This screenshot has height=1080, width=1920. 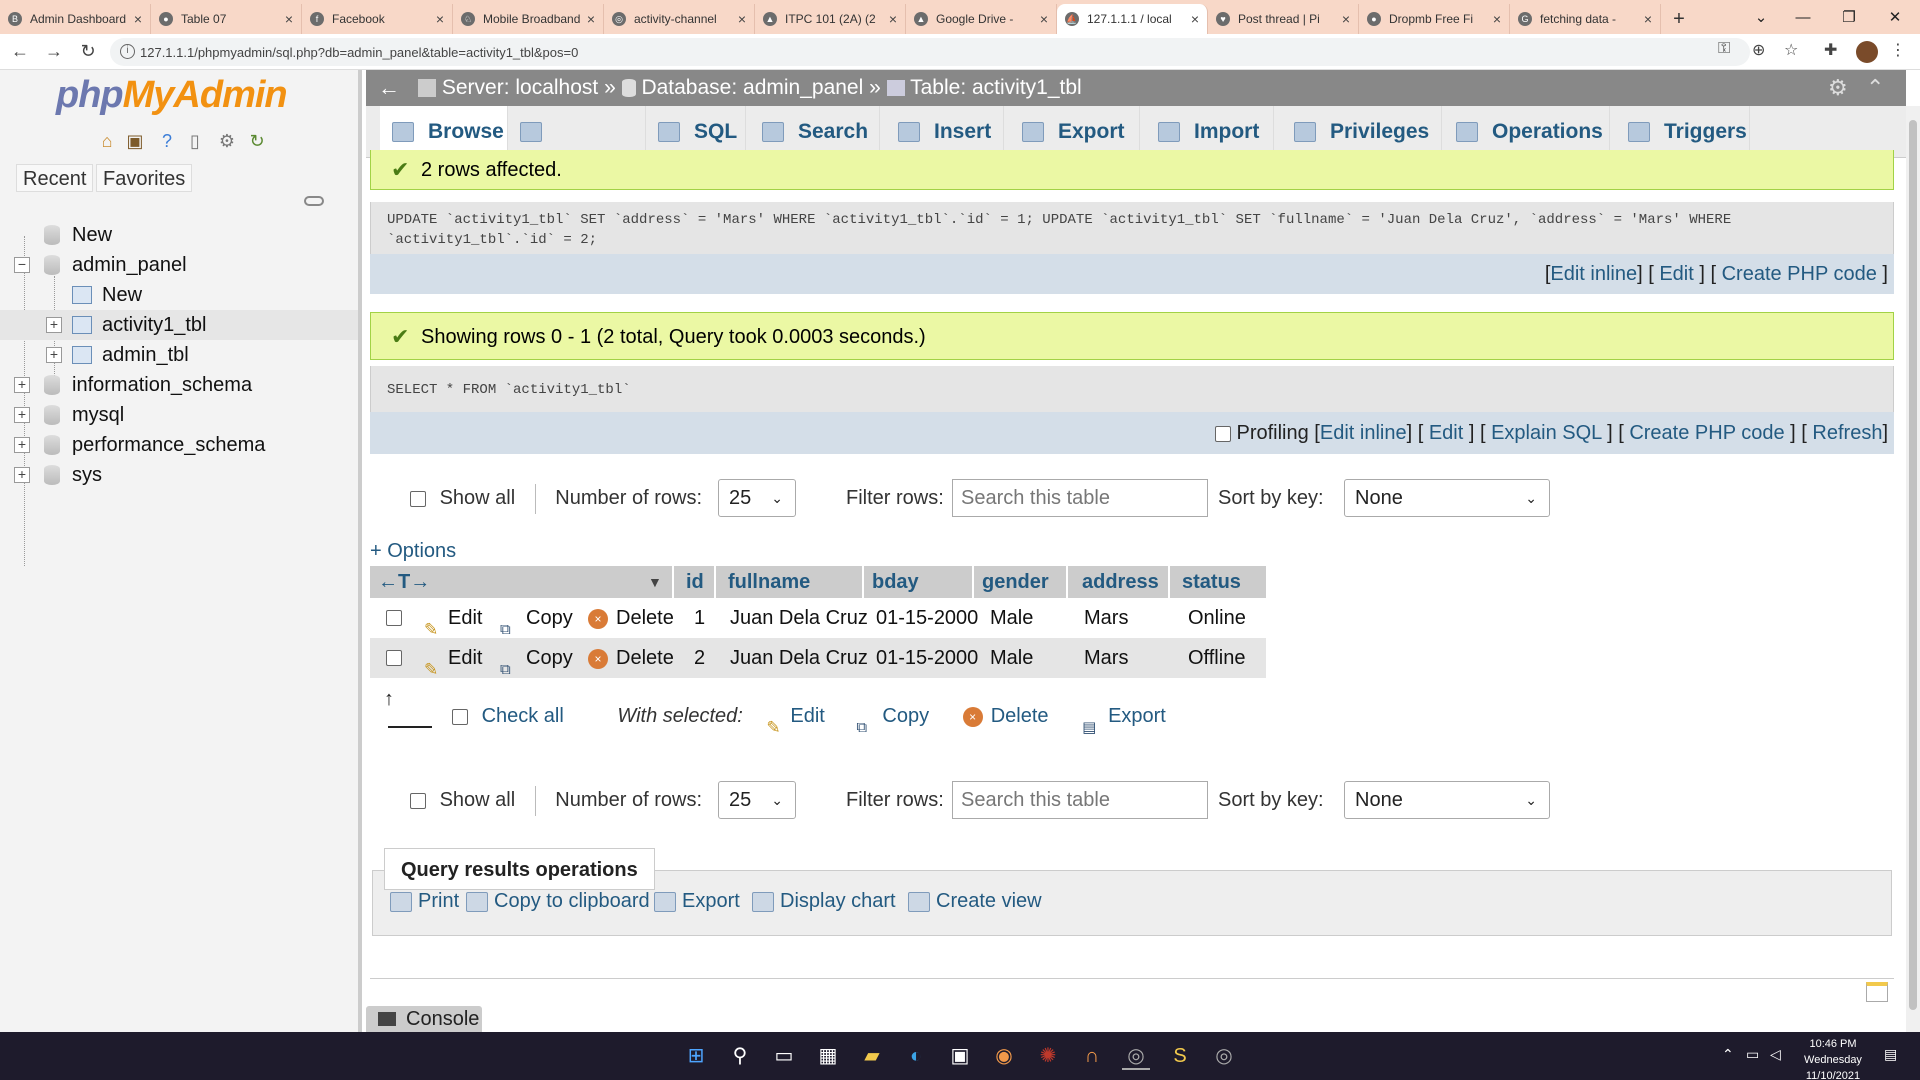 What do you see at coordinates (1124, 720) in the screenshot?
I see `bulk-export-button: ▤Export` at bounding box center [1124, 720].